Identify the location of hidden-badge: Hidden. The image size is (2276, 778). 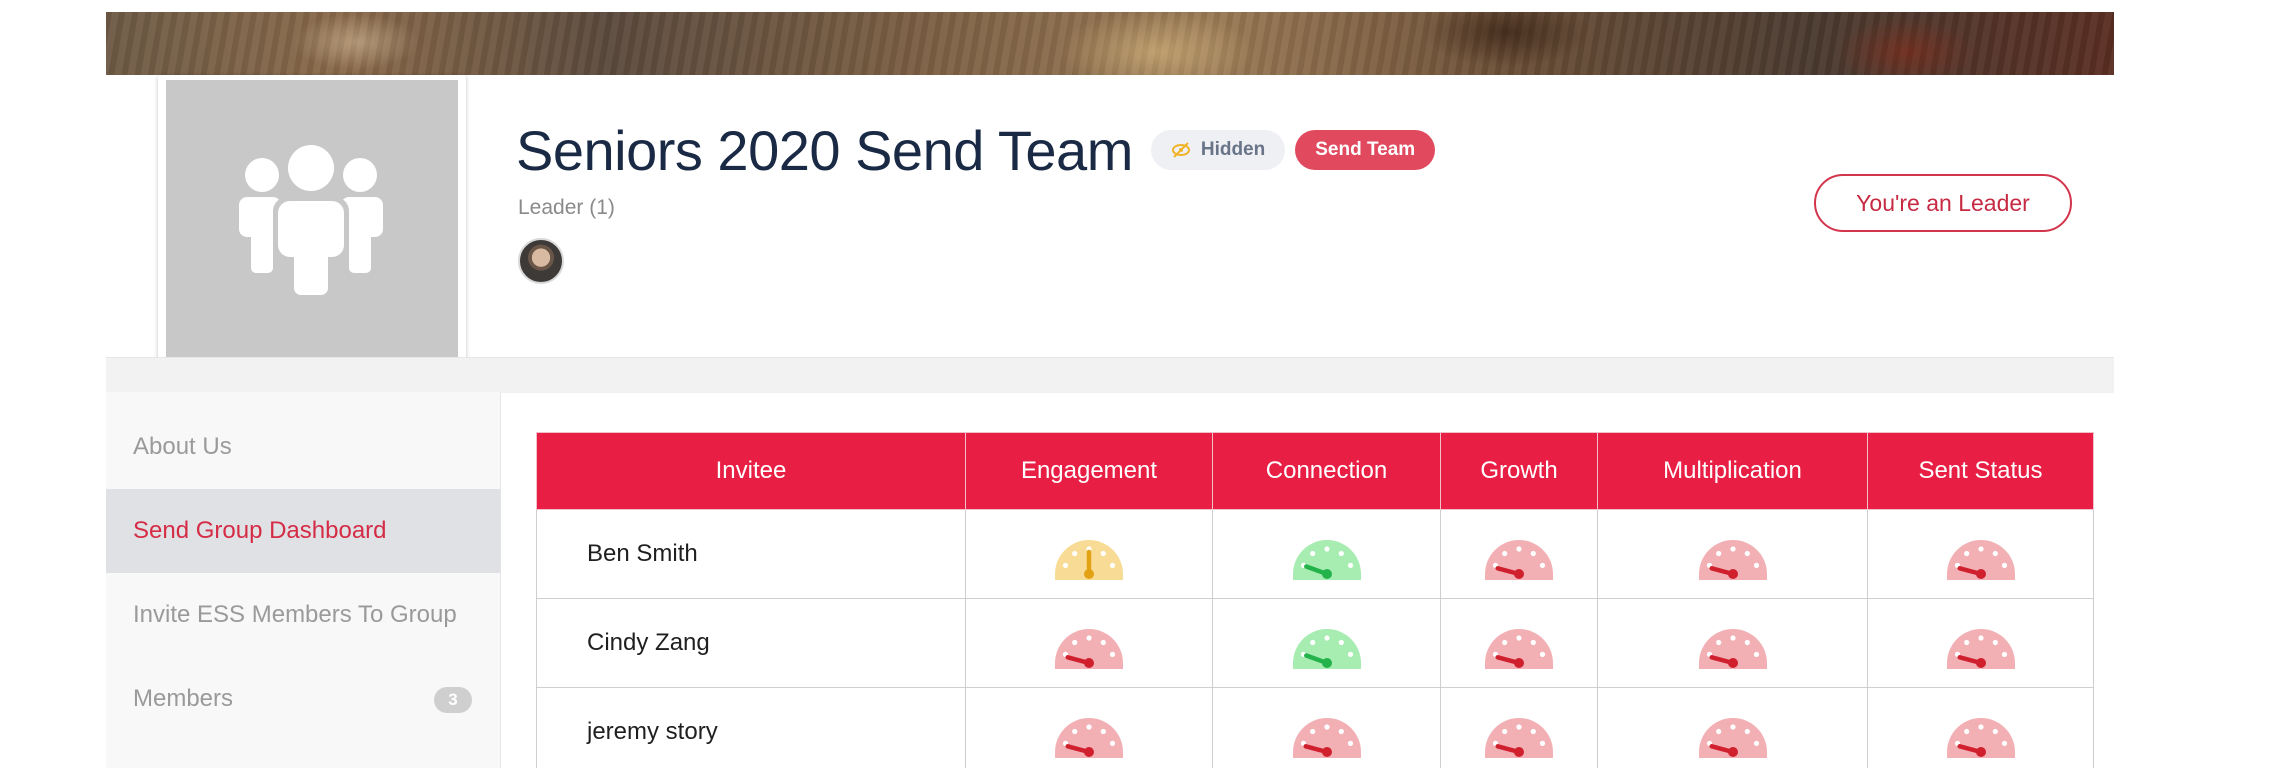
(1218, 150).